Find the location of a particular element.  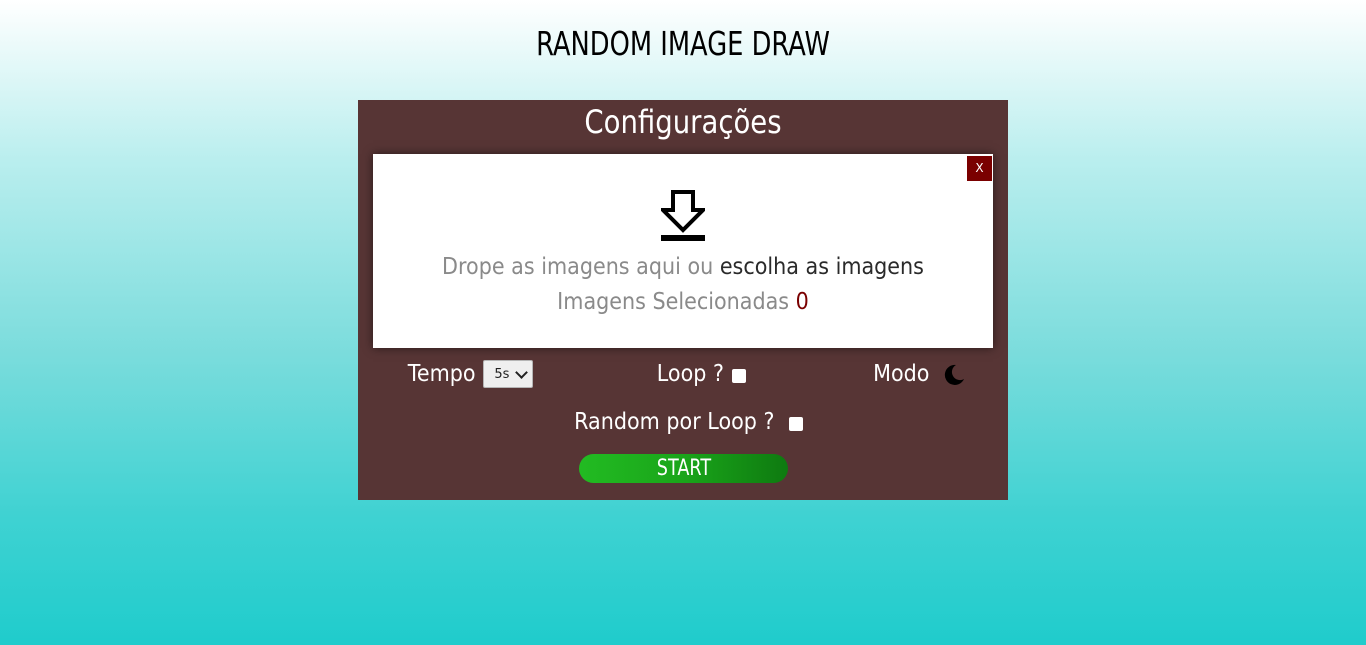

choose-images-link: escolha as imagens is located at coordinates (822, 267).